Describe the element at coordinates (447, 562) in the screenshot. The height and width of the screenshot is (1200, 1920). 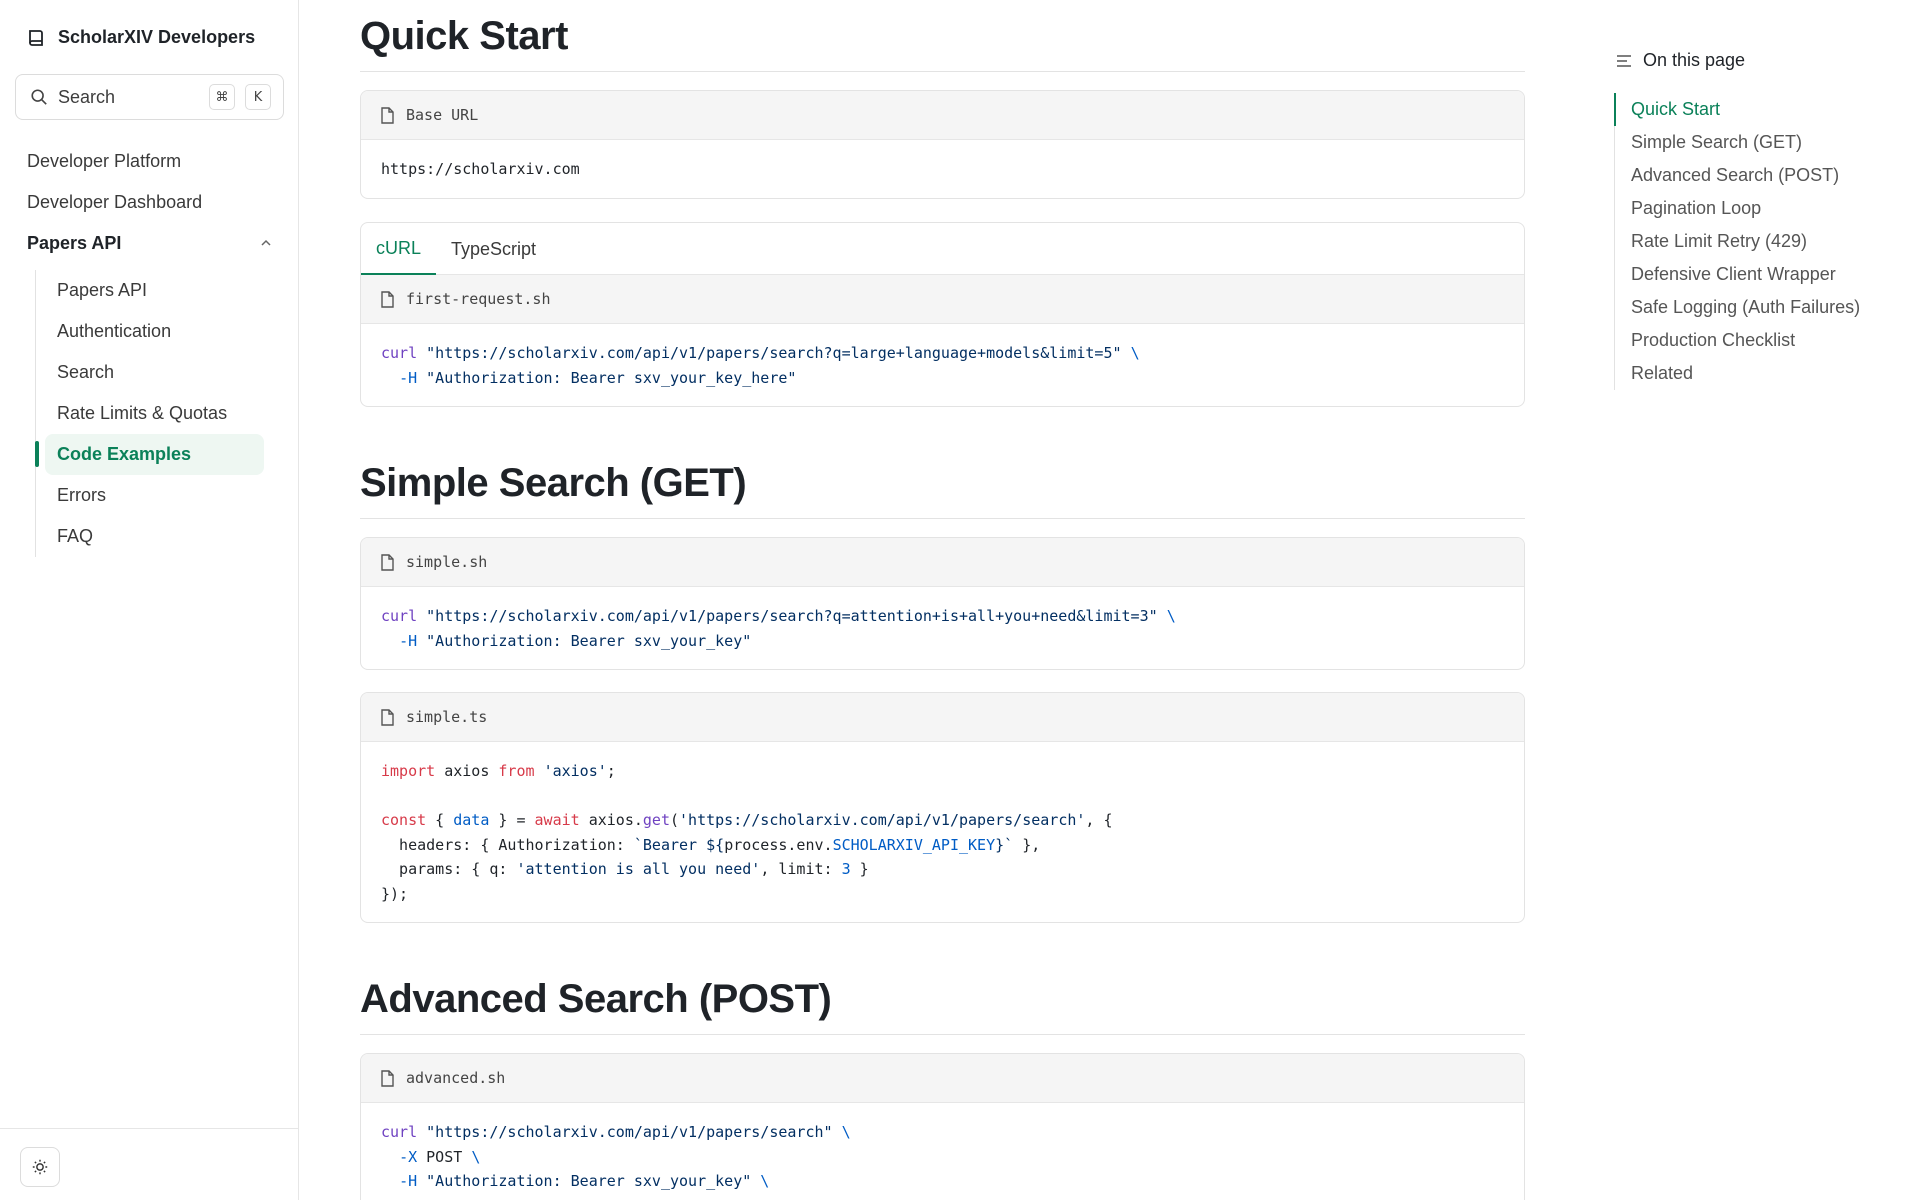
I see `file-name: simple.sh` at that location.